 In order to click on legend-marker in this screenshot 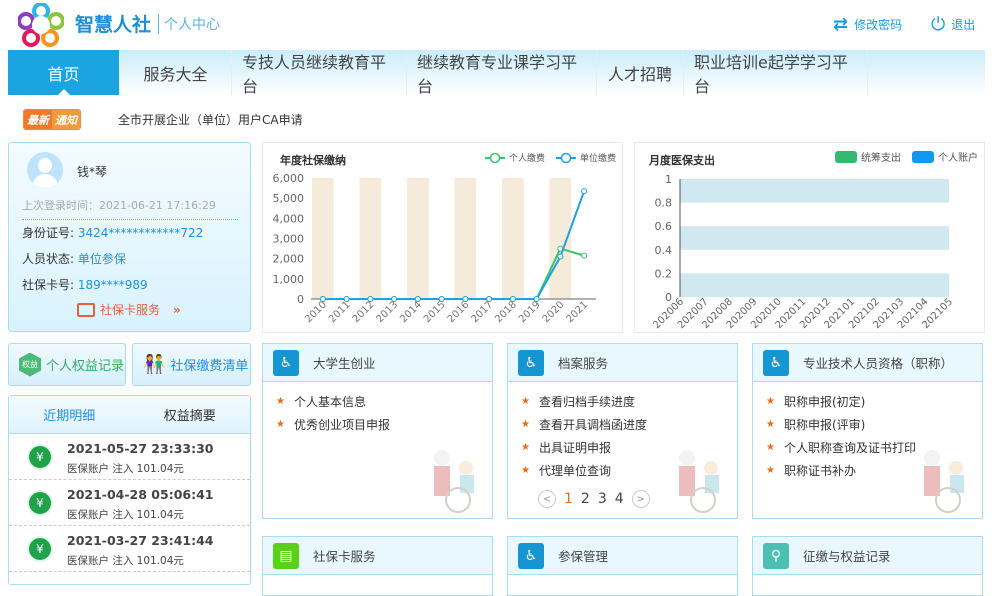, I will do `click(566, 158)`.